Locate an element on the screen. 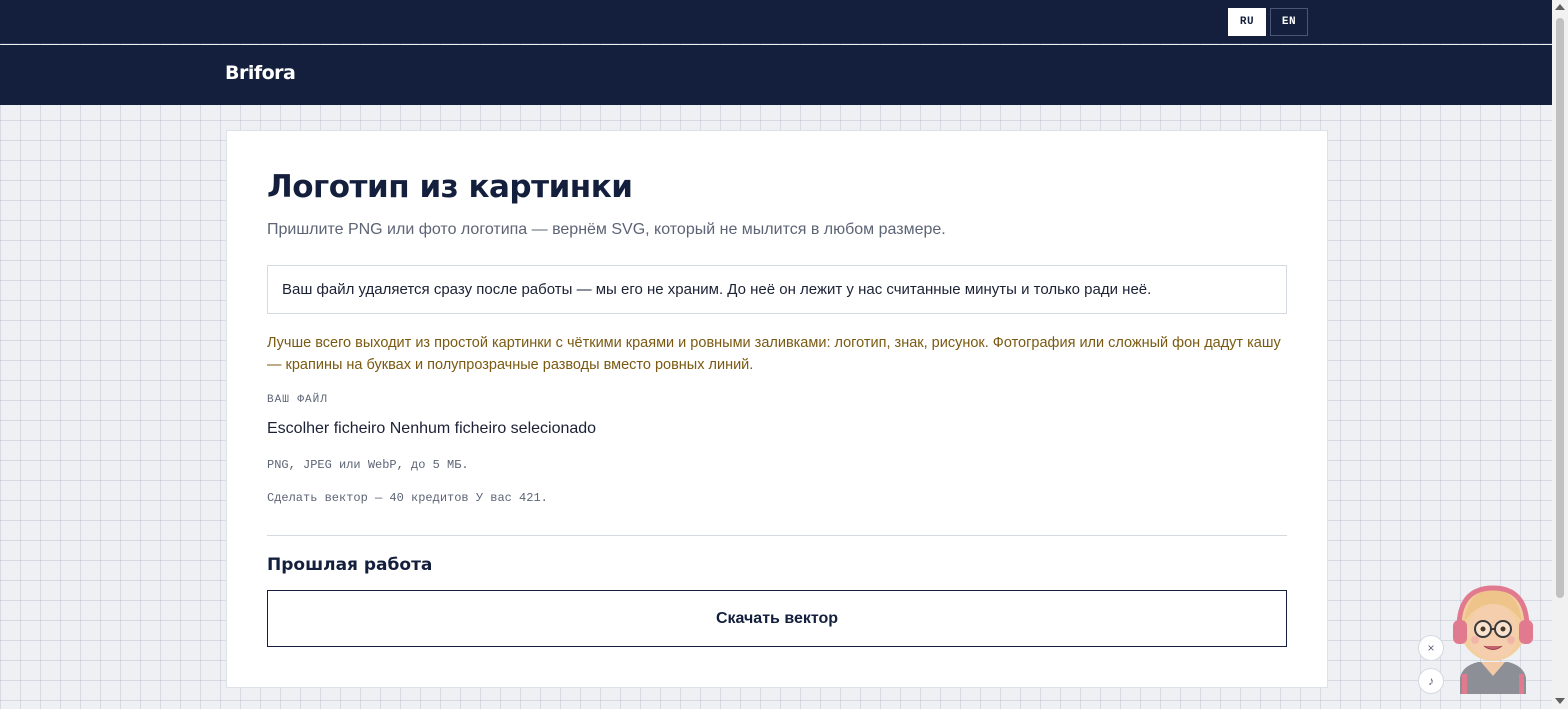 The width and height of the screenshot is (1568, 709). file-format-hint: PNG, JPEG или WebP, до 5 МБ. is located at coordinates (368, 465).